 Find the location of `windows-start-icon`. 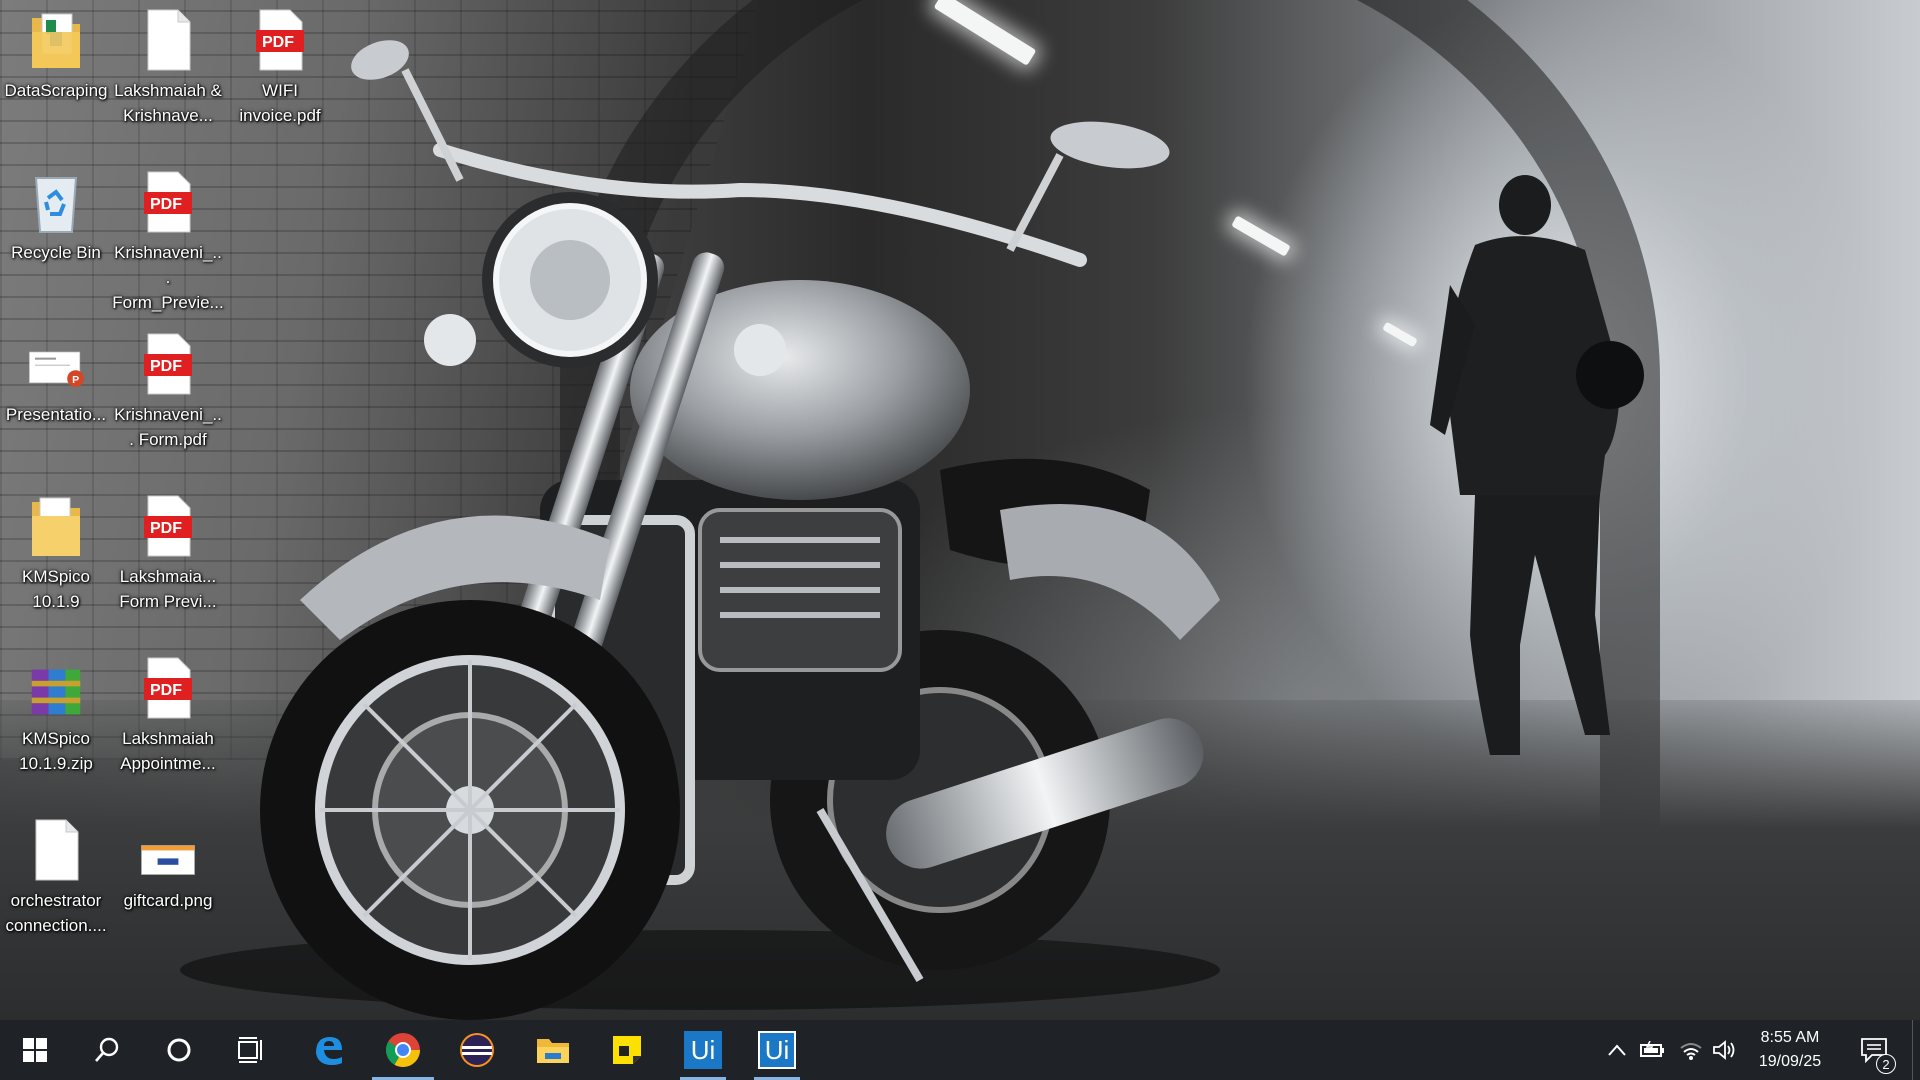

windows-start-icon is located at coordinates (35, 1050).